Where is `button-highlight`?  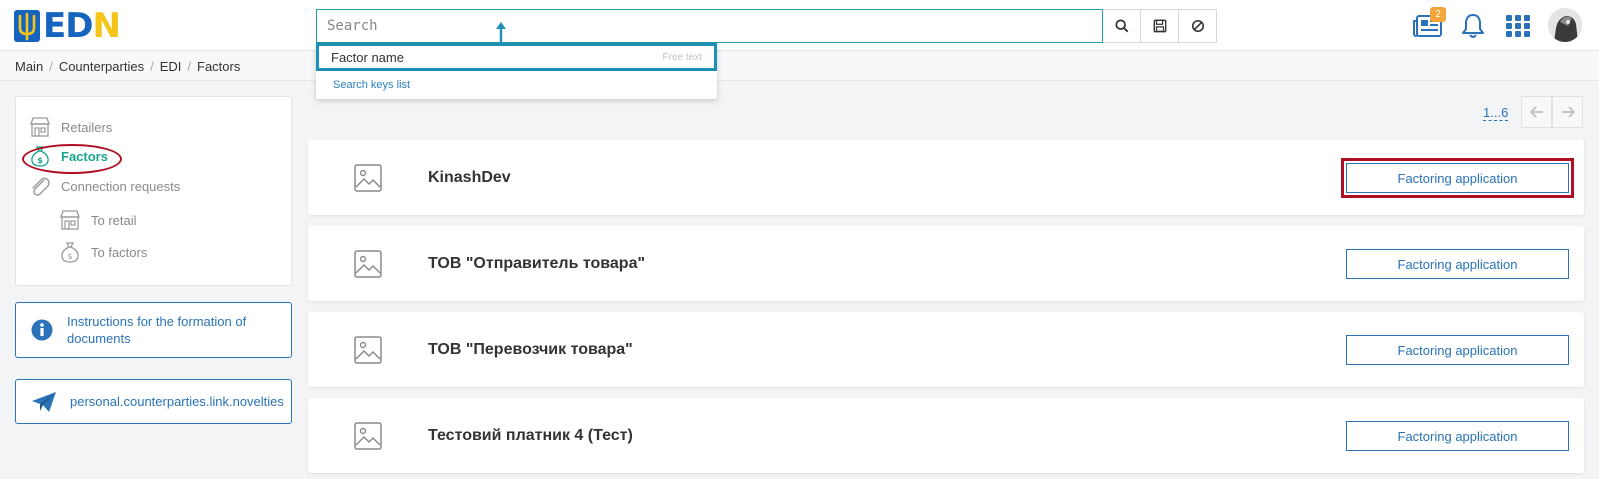
button-highlight is located at coordinates (1457, 178).